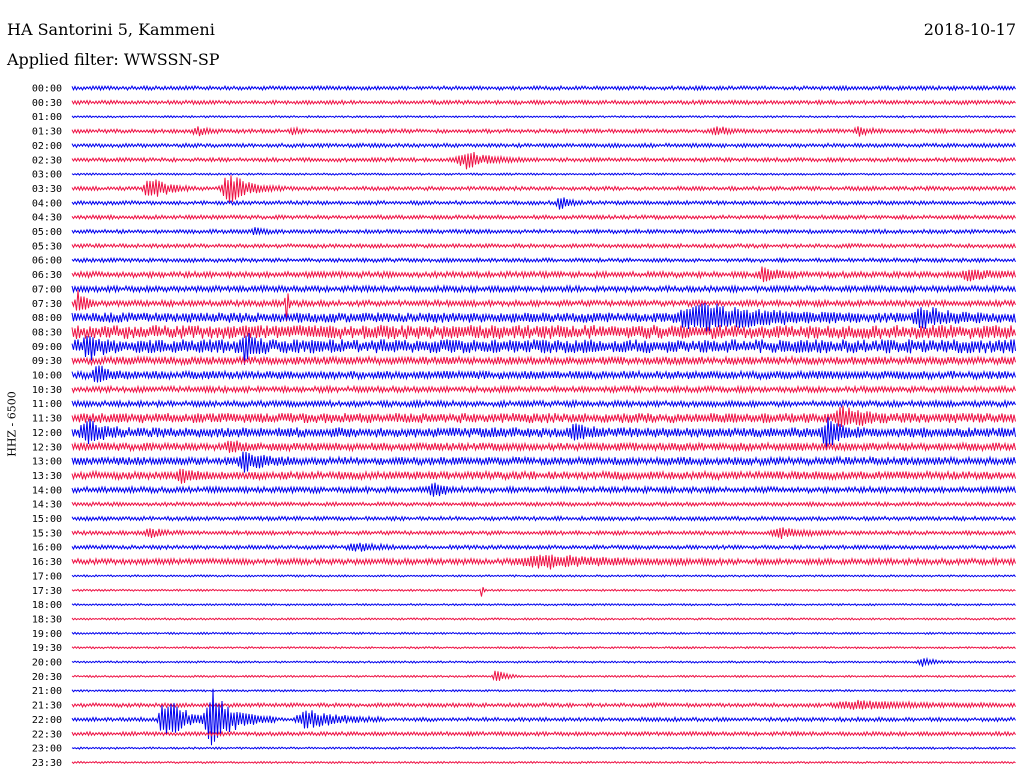 This screenshot has width=1024, height=780. What do you see at coordinates (47, 175) in the screenshot?
I see `row-time-label: 03:00` at bounding box center [47, 175].